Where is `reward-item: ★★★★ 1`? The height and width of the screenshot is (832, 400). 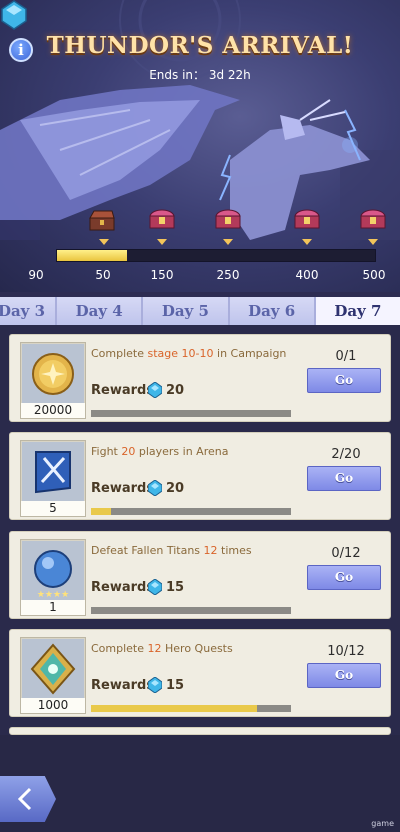 reward-item: ★★★★ 1 is located at coordinates (53, 577).